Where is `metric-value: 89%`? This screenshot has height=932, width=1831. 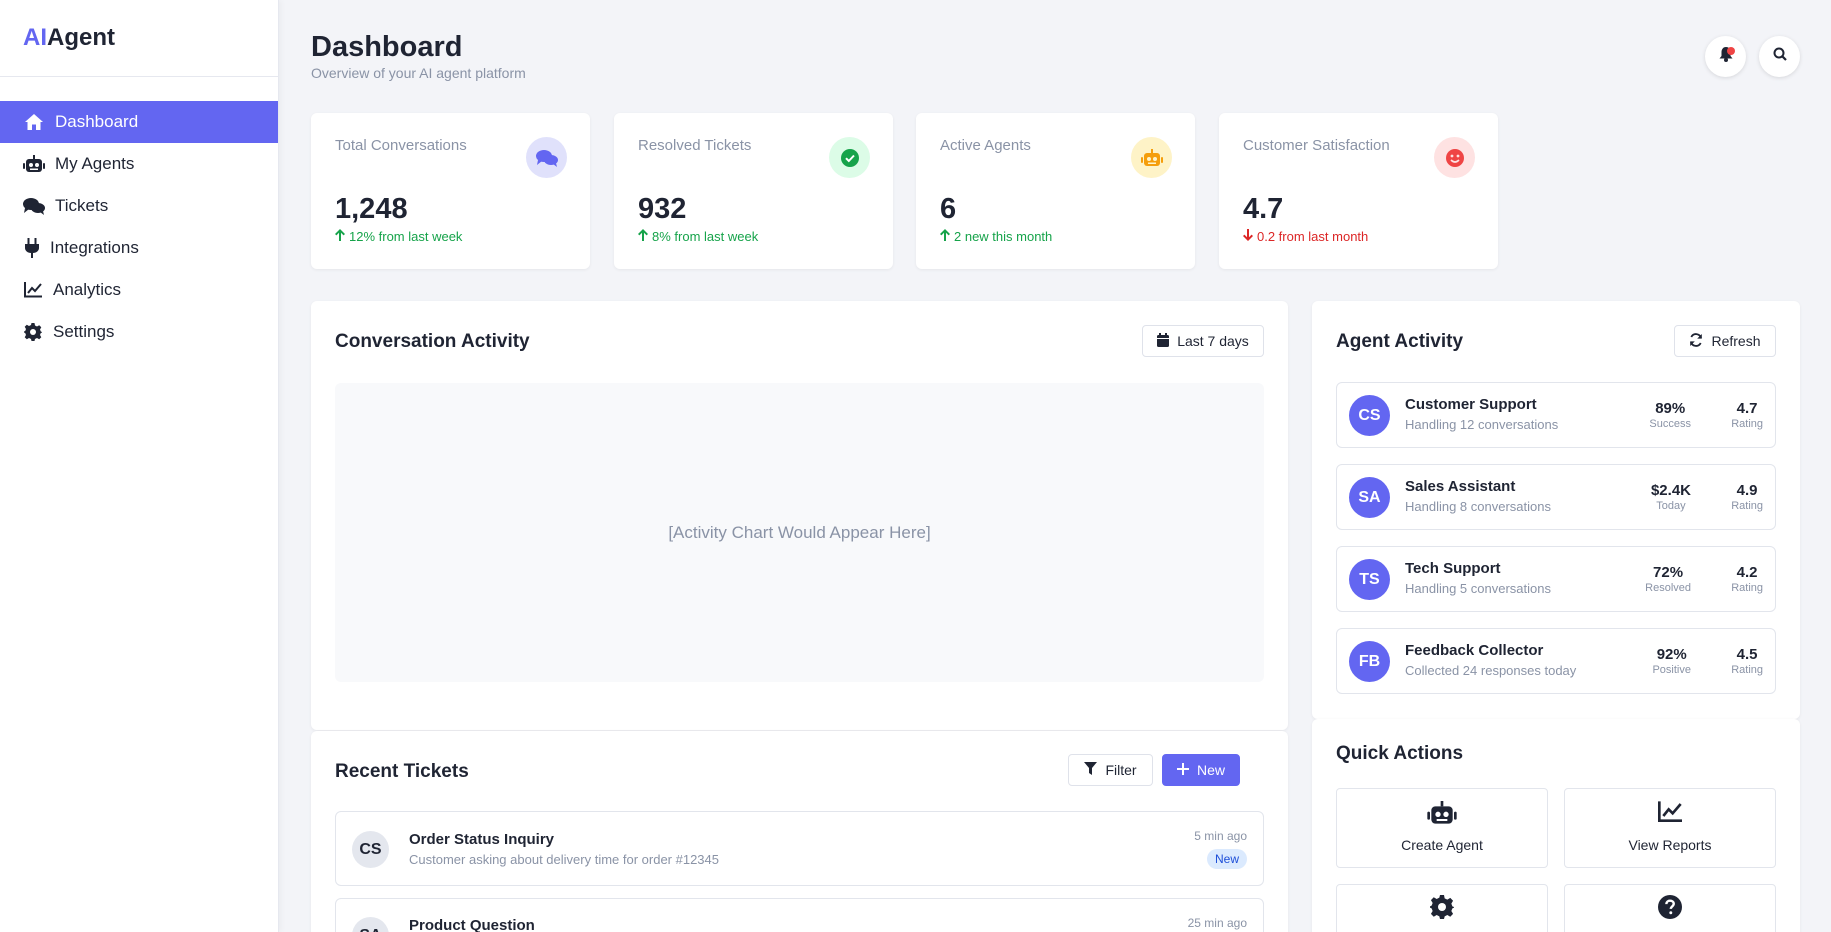
metric-value: 89% is located at coordinates (1670, 408).